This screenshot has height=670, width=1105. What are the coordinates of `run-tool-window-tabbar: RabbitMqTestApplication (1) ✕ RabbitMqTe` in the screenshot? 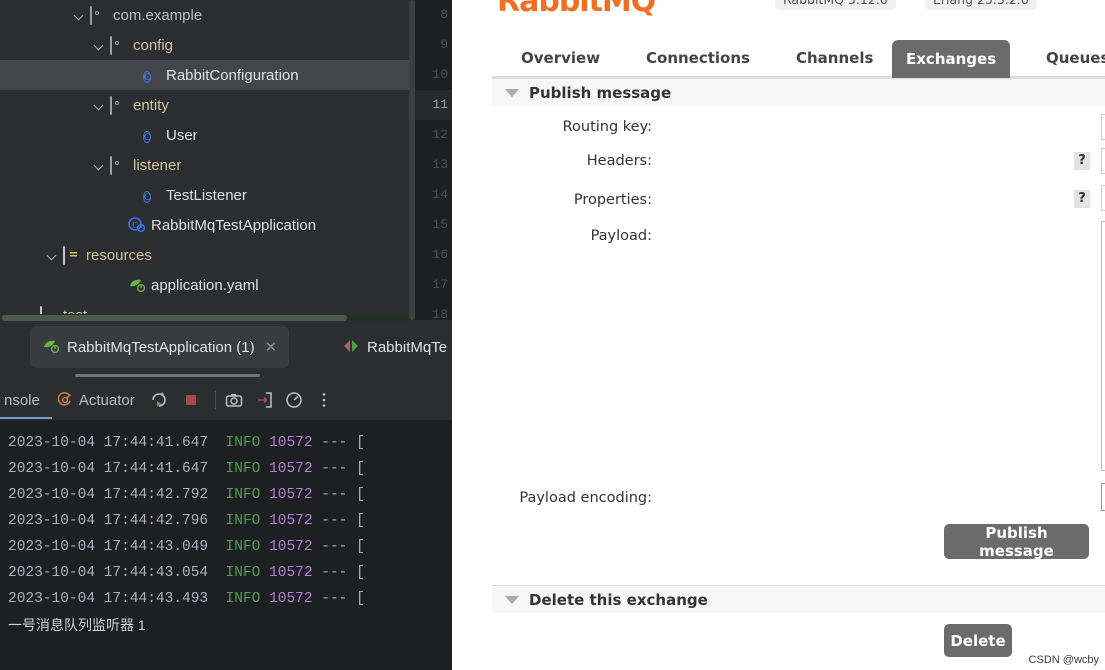 It's located at (226, 350).